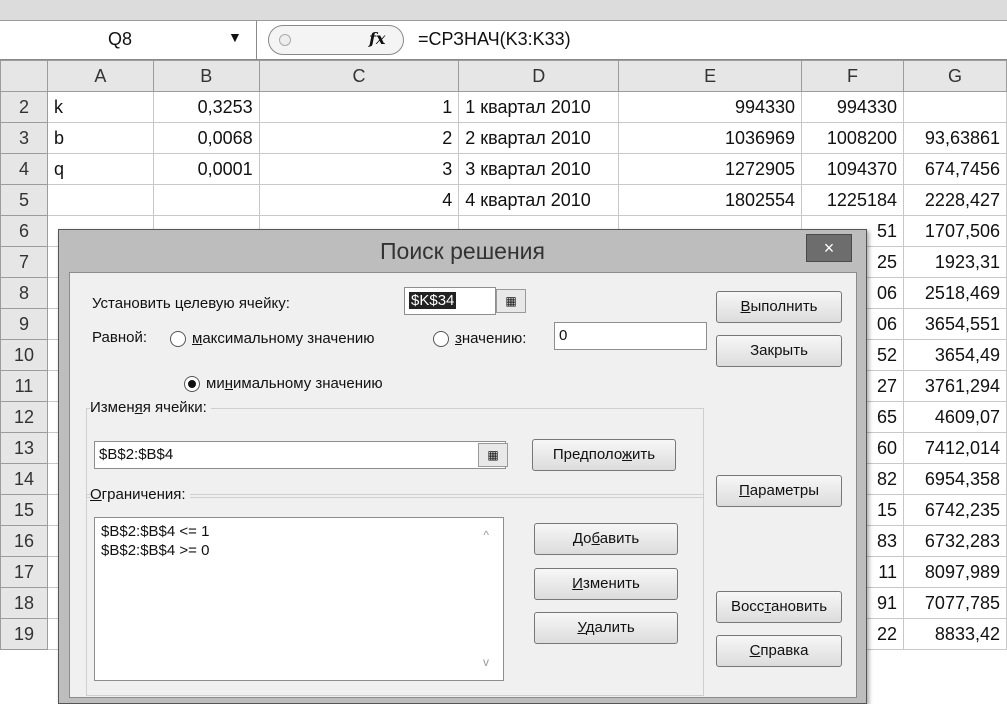  I want to click on radio-value, so click(441, 339).